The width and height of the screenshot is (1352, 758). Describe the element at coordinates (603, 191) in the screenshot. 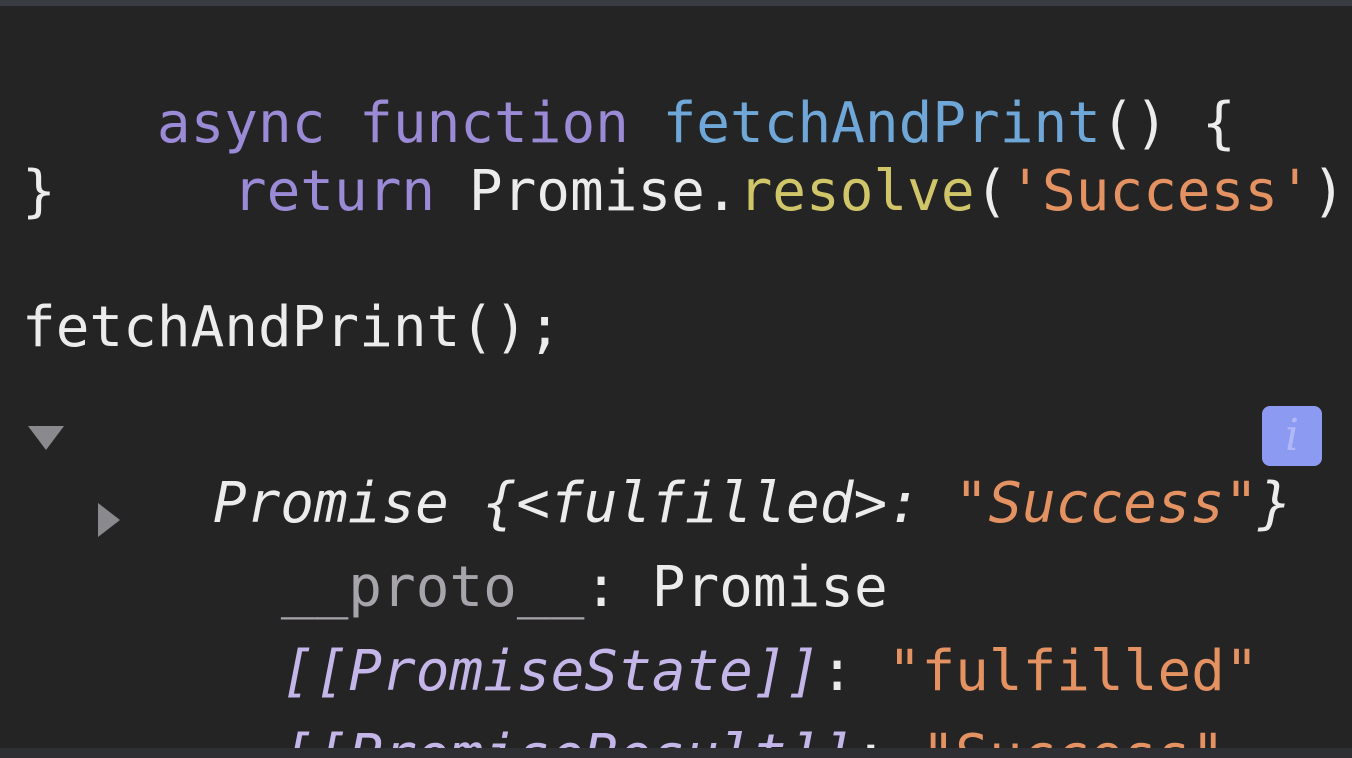

I see `promise-object: Promise.` at that location.